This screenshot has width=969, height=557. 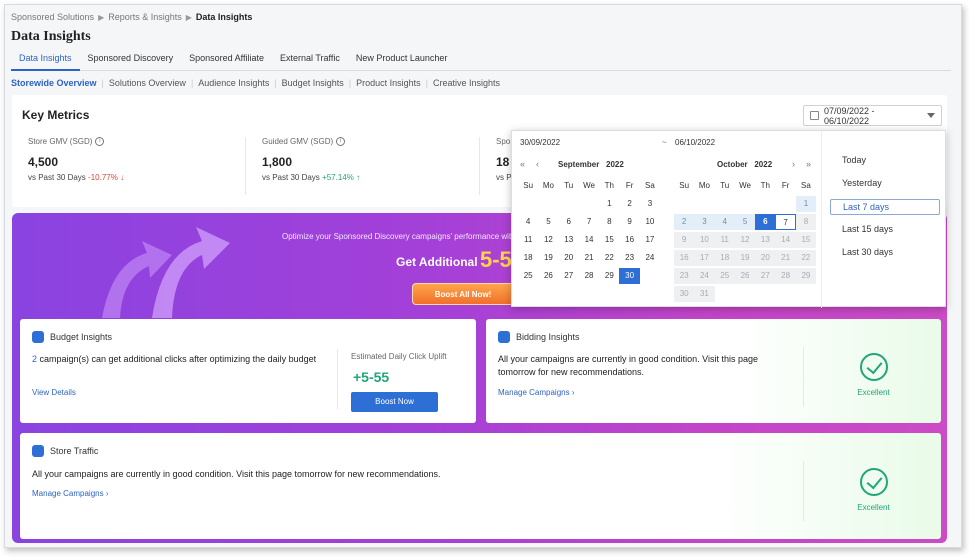 What do you see at coordinates (51, 36) in the screenshot?
I see `page-title: Data Insights` at bounding box center [51, 36].